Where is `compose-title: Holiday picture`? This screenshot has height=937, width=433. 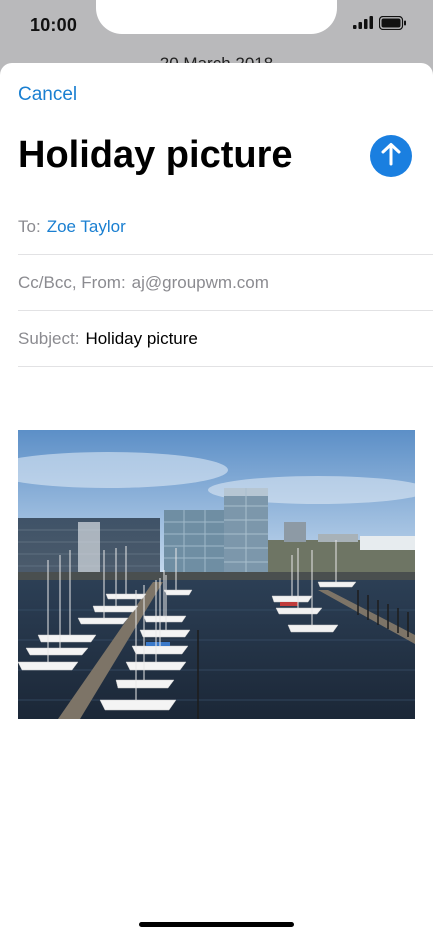
compose-title: Holiday picture is located at coordinates (155, 155).